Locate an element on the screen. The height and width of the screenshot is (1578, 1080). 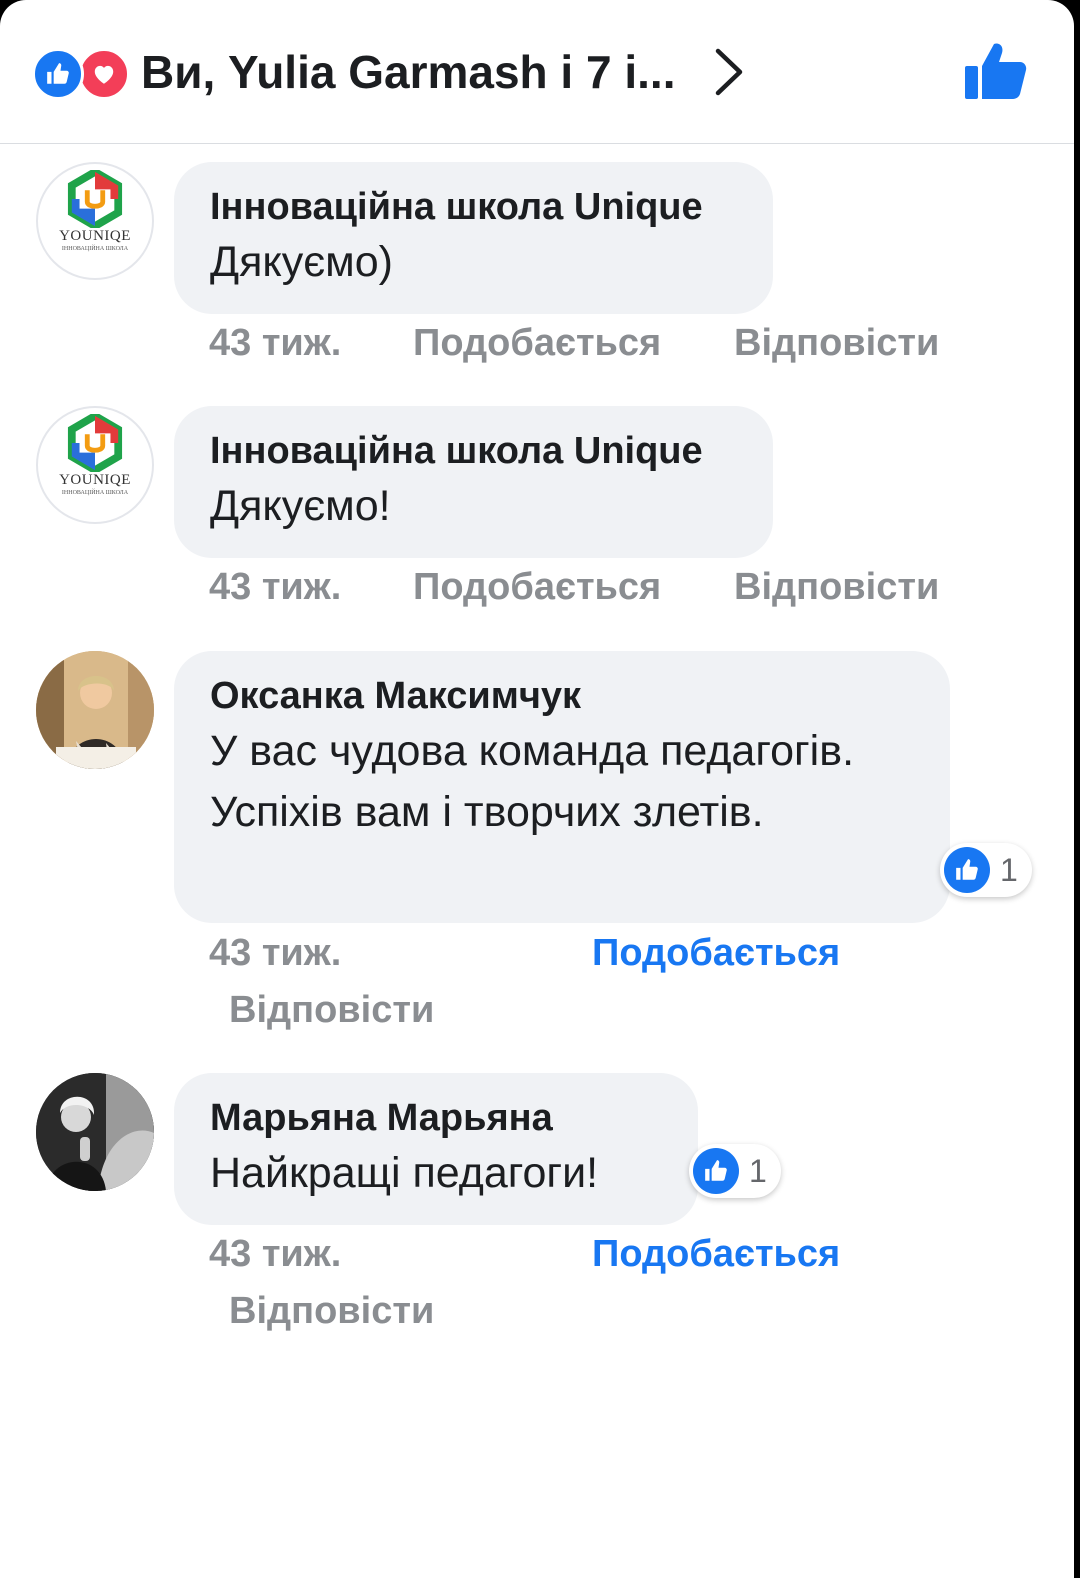
love-reaction-icon is located at coordinates (104, 74).